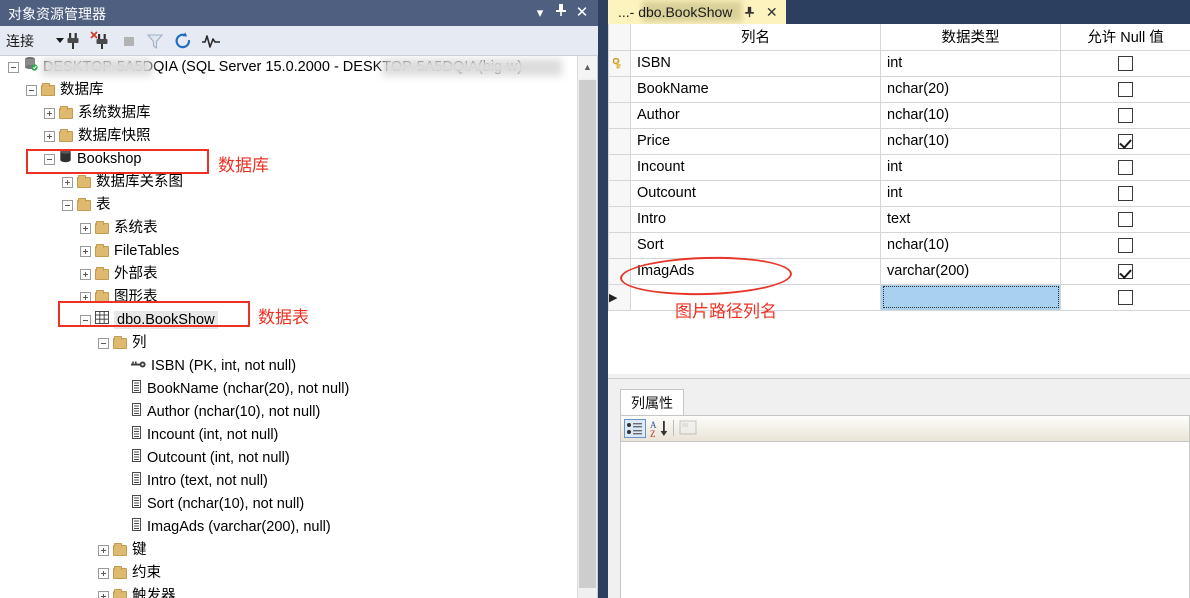 The height and width of the screenshot is (598, 1190). I want to click on cell-column-name: BookName, so click(755, 89).